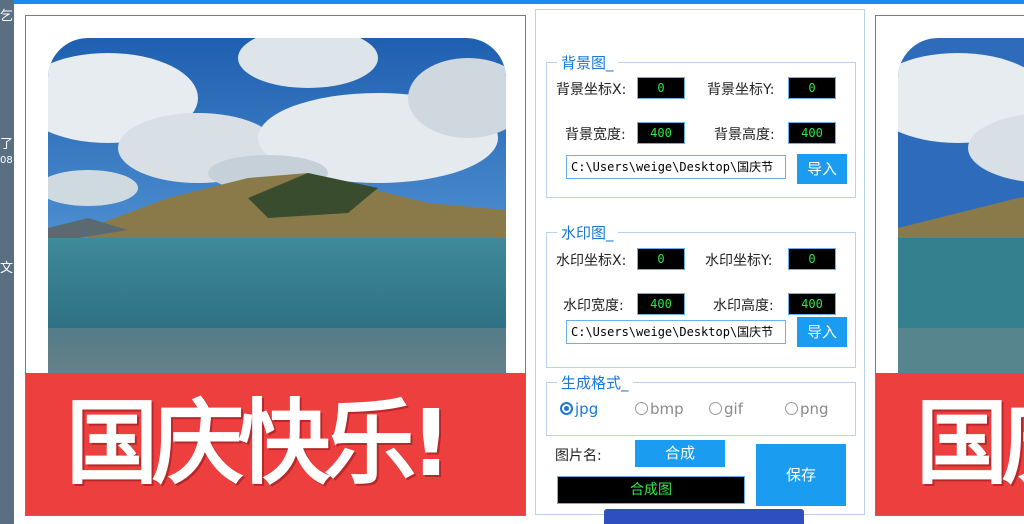  Describe the element at coordinates (595, 382) in the screenshot. I see `format-group-title: 生成格式_` at that location.